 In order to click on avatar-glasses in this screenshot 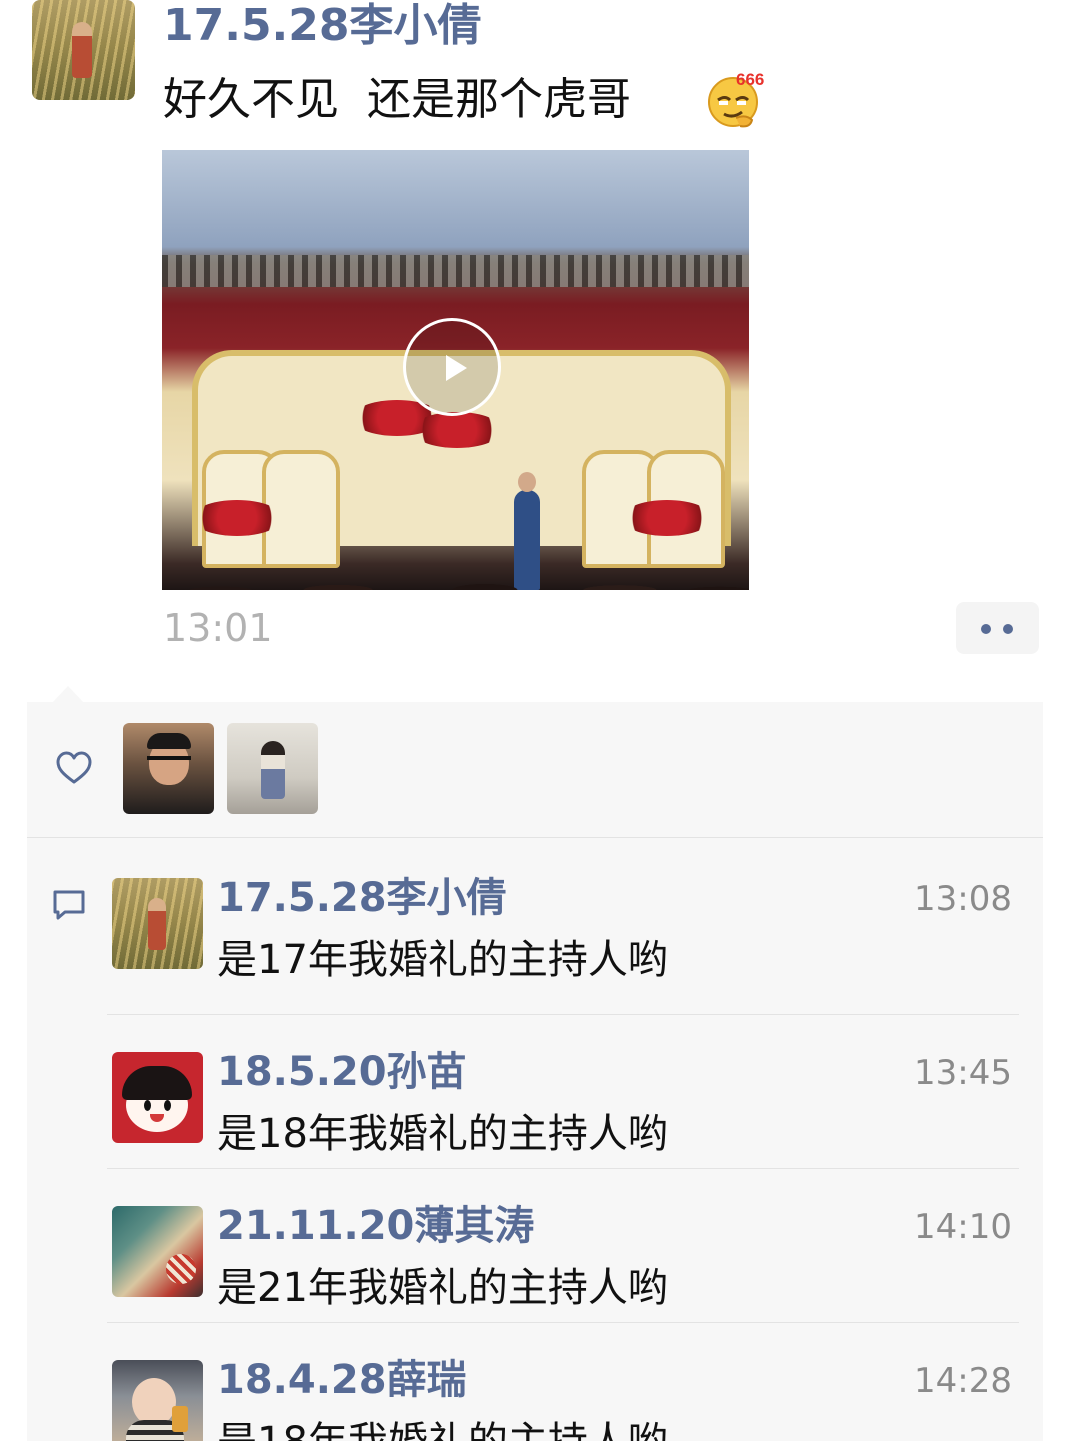, I will do `click(169, 762)`.